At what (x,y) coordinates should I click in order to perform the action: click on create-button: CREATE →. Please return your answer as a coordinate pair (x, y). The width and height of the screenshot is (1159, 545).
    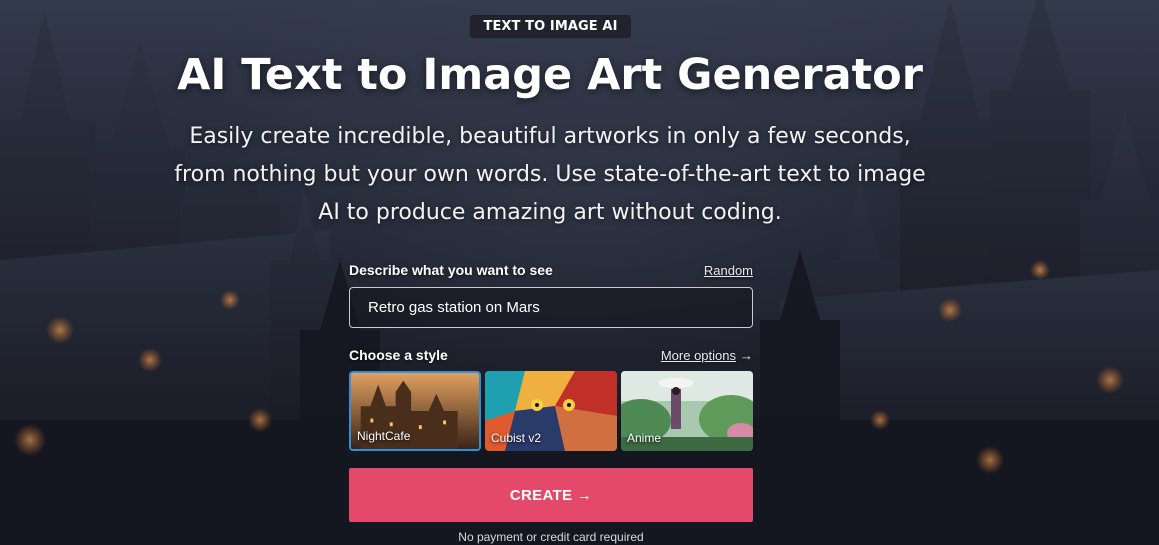
    Looking at the image, I should click on (551, 495).